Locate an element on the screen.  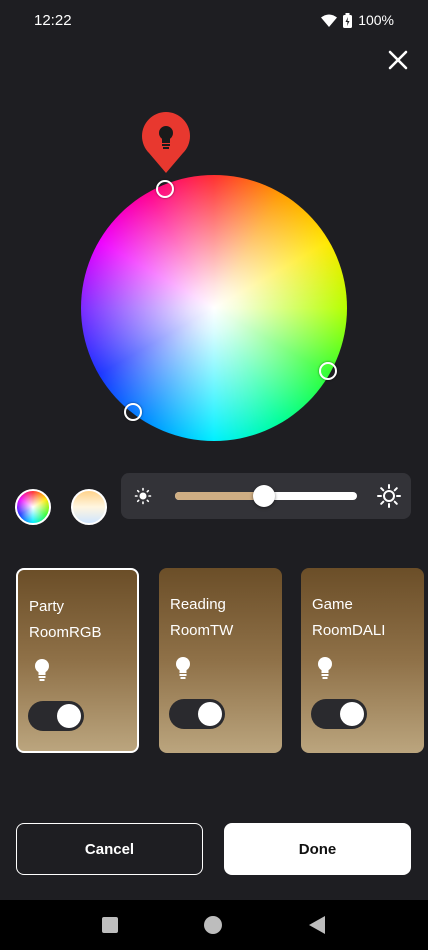
recents-icon is located at coordinates (110, 925).